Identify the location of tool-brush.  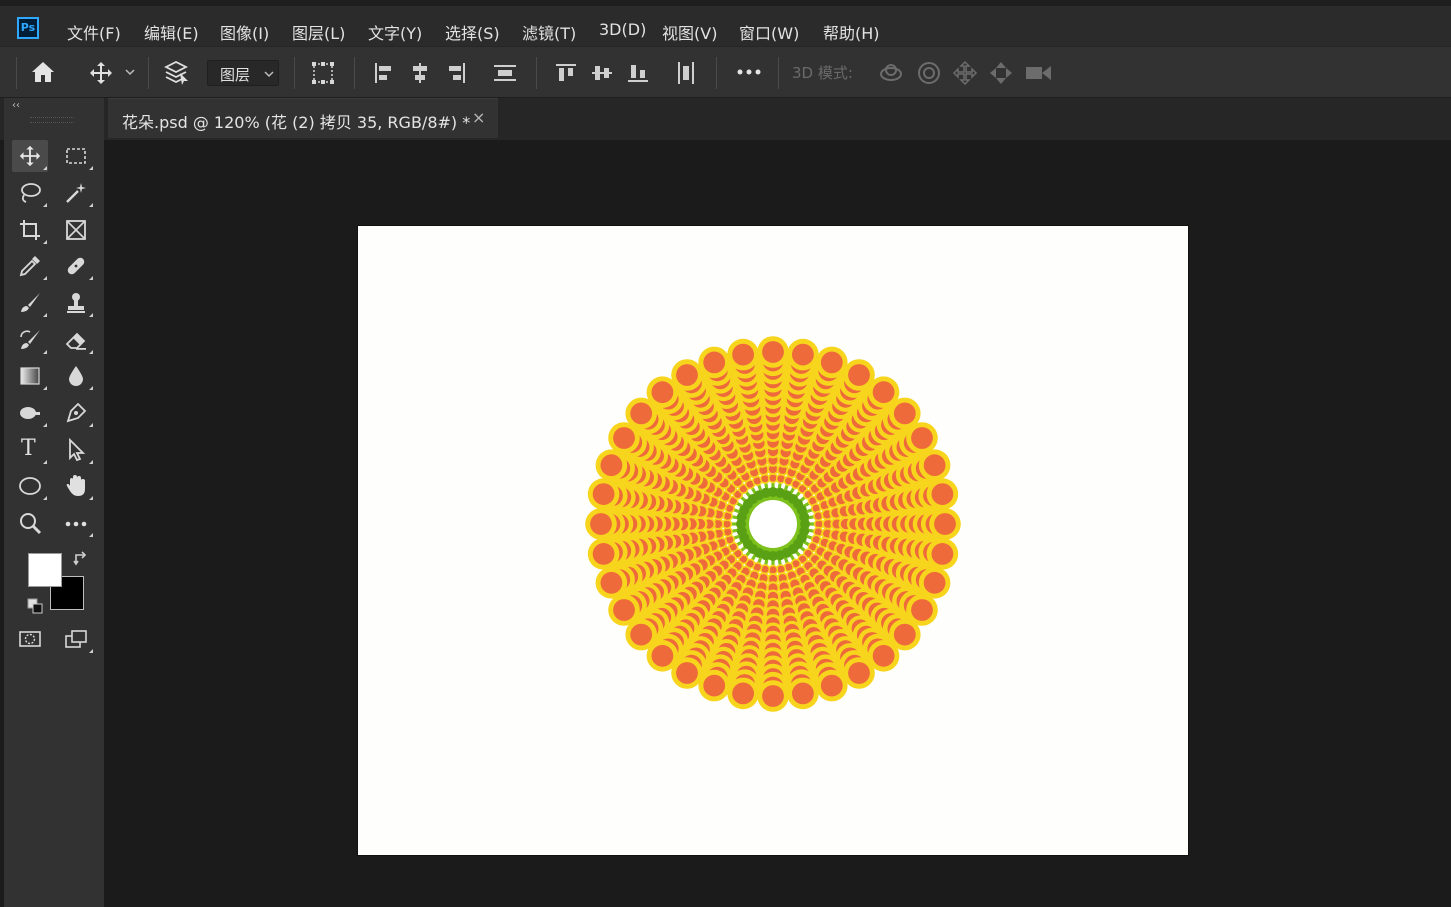
(30, 303).